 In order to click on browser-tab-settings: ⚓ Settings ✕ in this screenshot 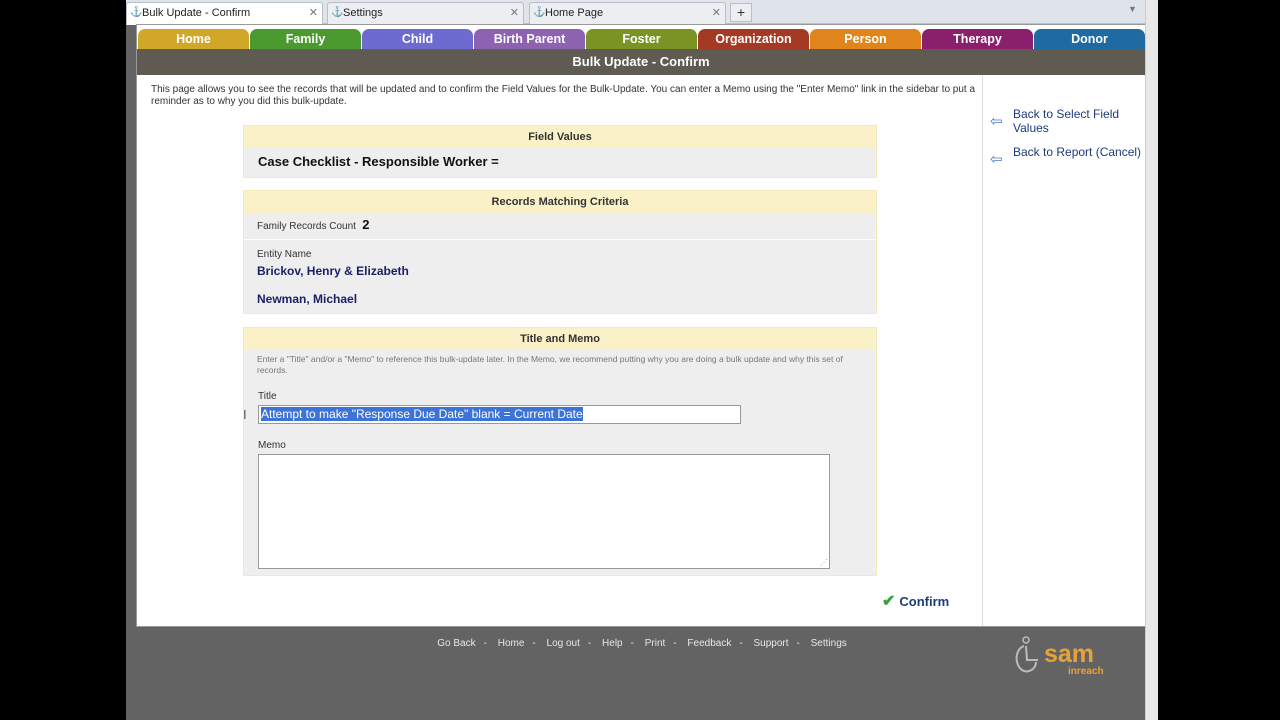, I will do `click(425, 13)`.